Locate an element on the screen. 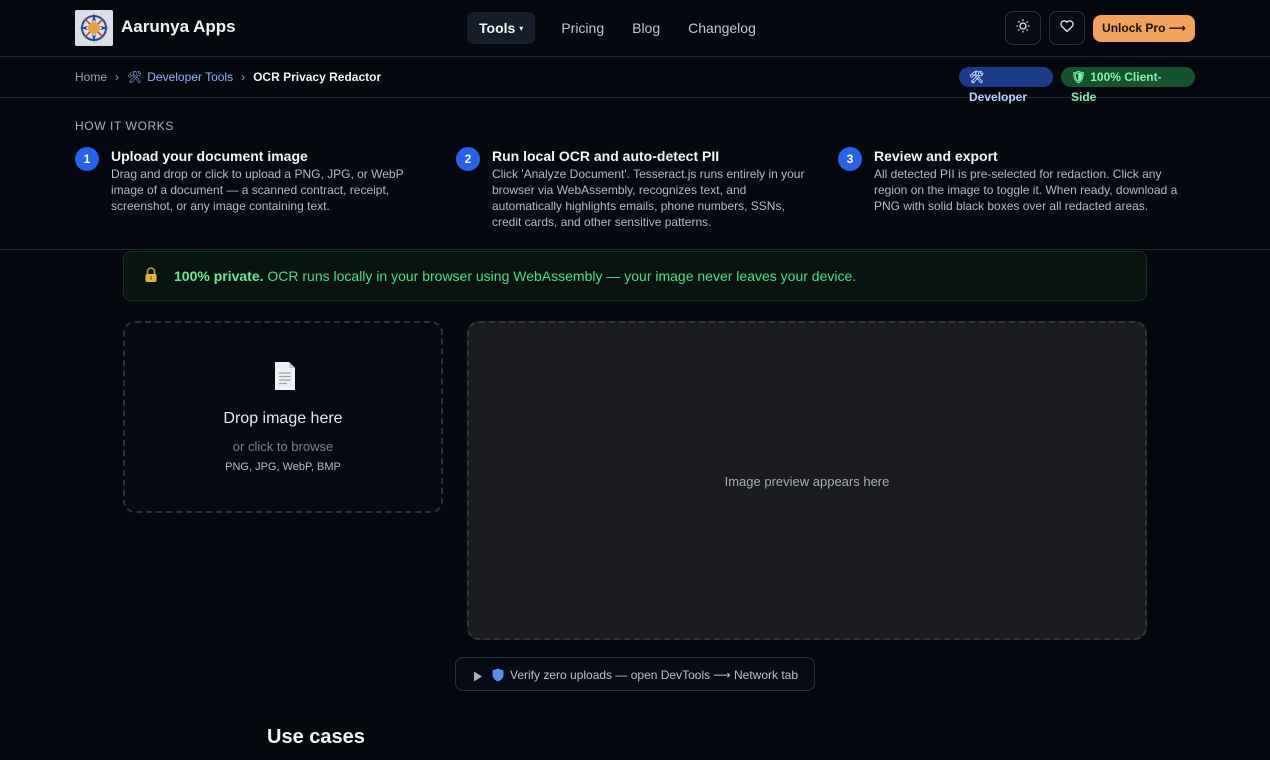 Image resolution: width=1270 pixels, height=760 pixels. step-number: 3 is located at coordinates (850, 159).